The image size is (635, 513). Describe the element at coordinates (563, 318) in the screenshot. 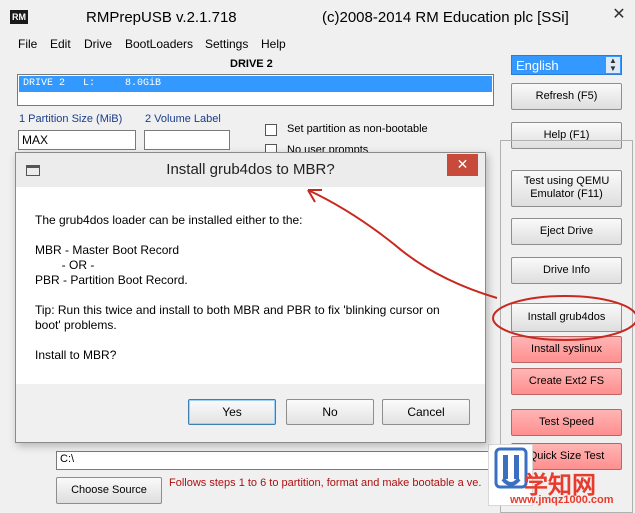

I see `highlight-circle` at that location.